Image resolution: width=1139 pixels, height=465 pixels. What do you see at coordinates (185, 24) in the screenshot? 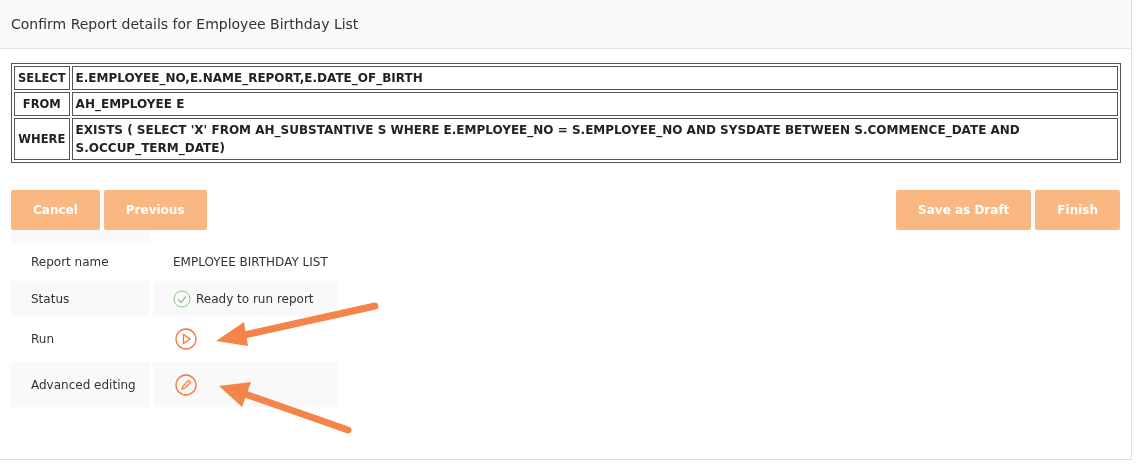
I see `panel-title: Confirm Report details for Employee Birthday List` at bounding box center [185, 24].